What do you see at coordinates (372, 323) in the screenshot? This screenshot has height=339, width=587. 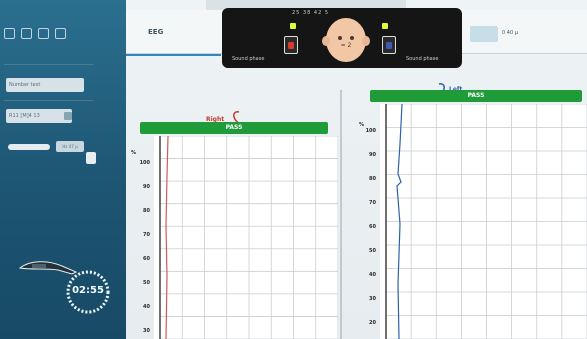 I see `y-tick-label: 20` at bounding box center [372, 323].